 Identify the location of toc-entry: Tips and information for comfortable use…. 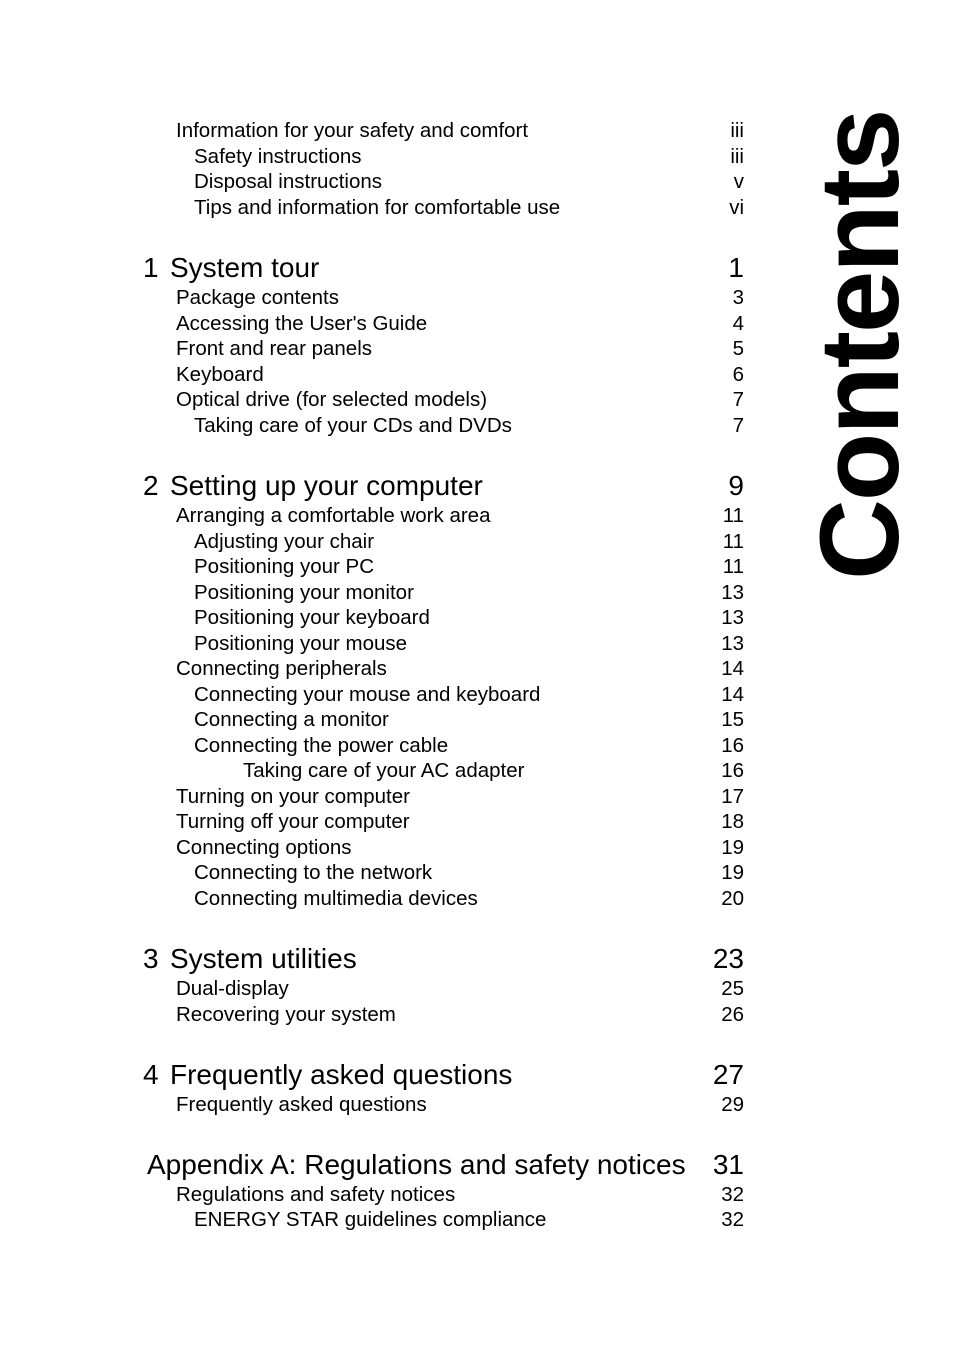
(443, 208).